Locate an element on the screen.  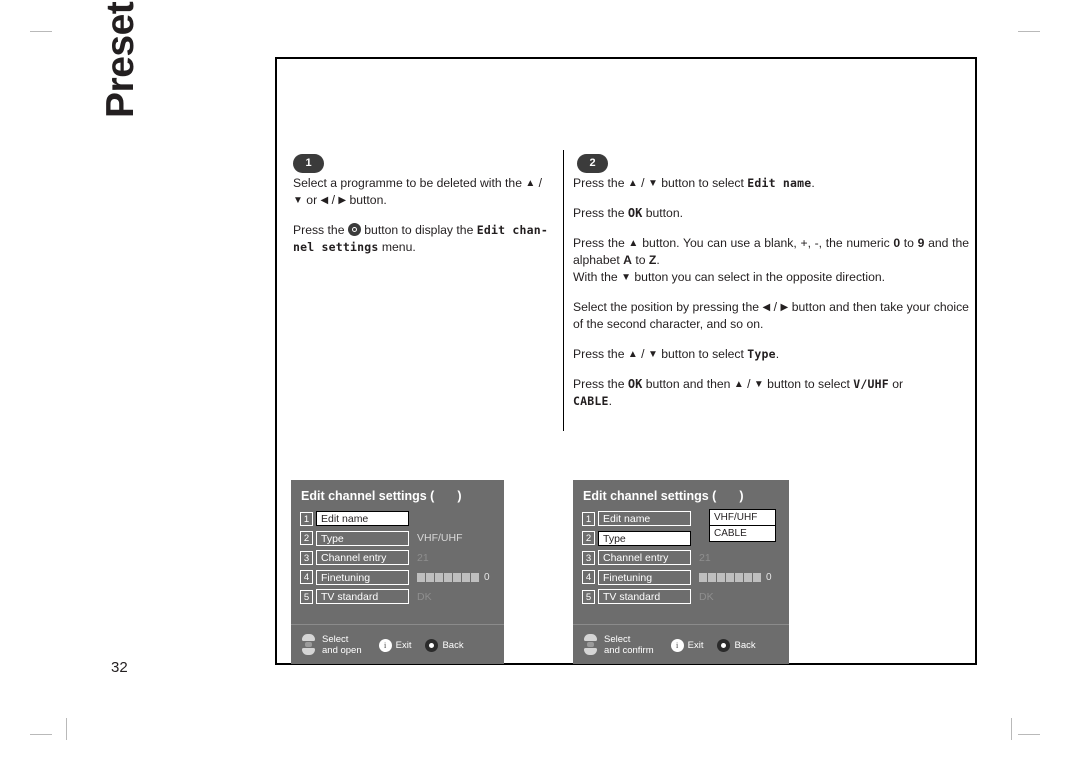
crop-mark-bottom-right-vertical is located at coordinates (1011, 729).